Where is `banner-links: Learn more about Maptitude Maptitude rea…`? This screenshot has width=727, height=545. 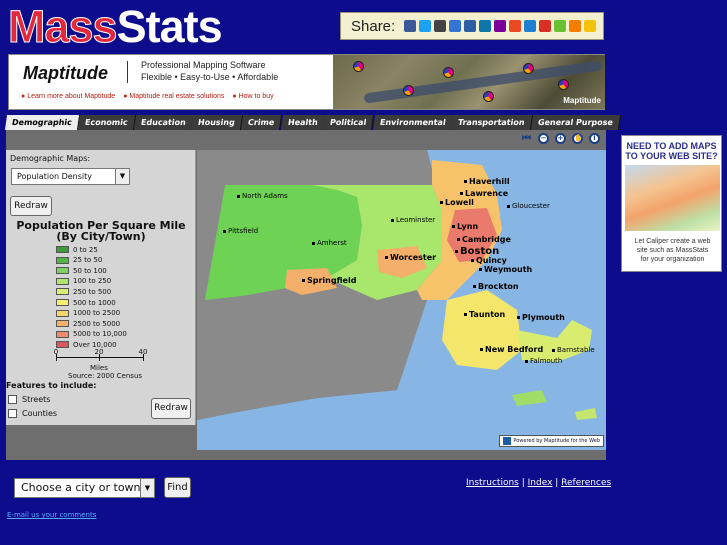 banner-links: Learn more about Maptitude Maptitude rea… is located at coordinates (147, 96).